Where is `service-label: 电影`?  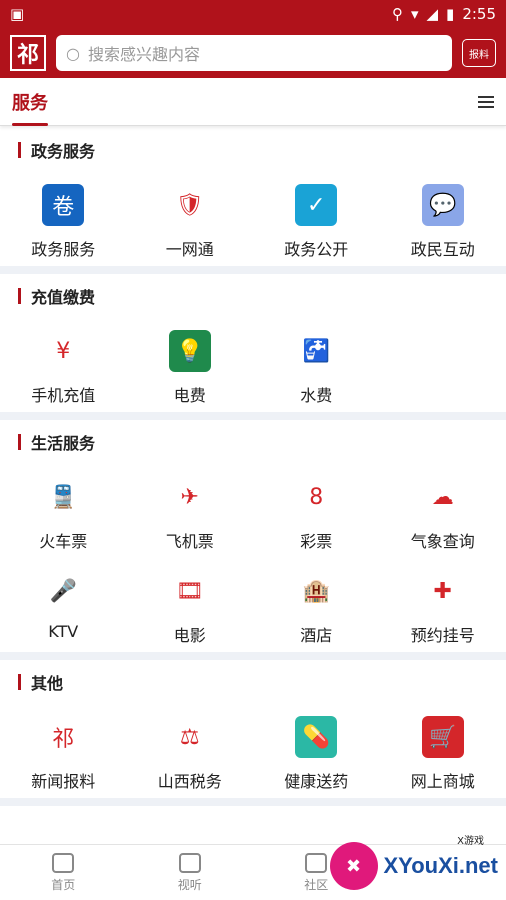
service-label: 电影 is located at coordinates (189, 635).